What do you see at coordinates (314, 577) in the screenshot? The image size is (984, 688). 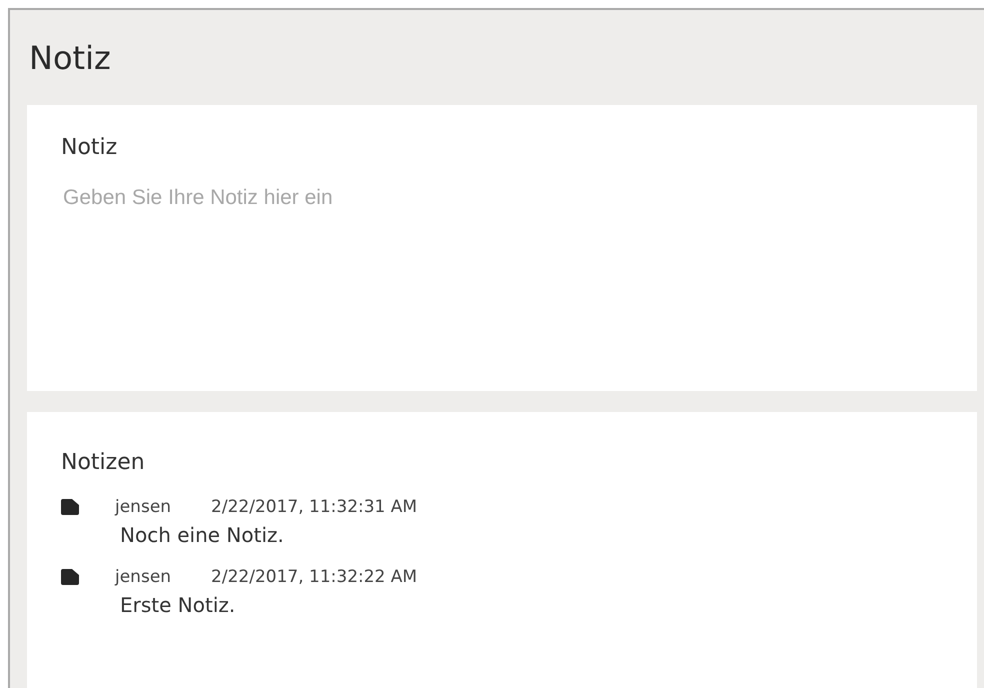 I see `note-timestamp: 2/22/2017, 11:32:22 AM` at bounding box center [314, 577].